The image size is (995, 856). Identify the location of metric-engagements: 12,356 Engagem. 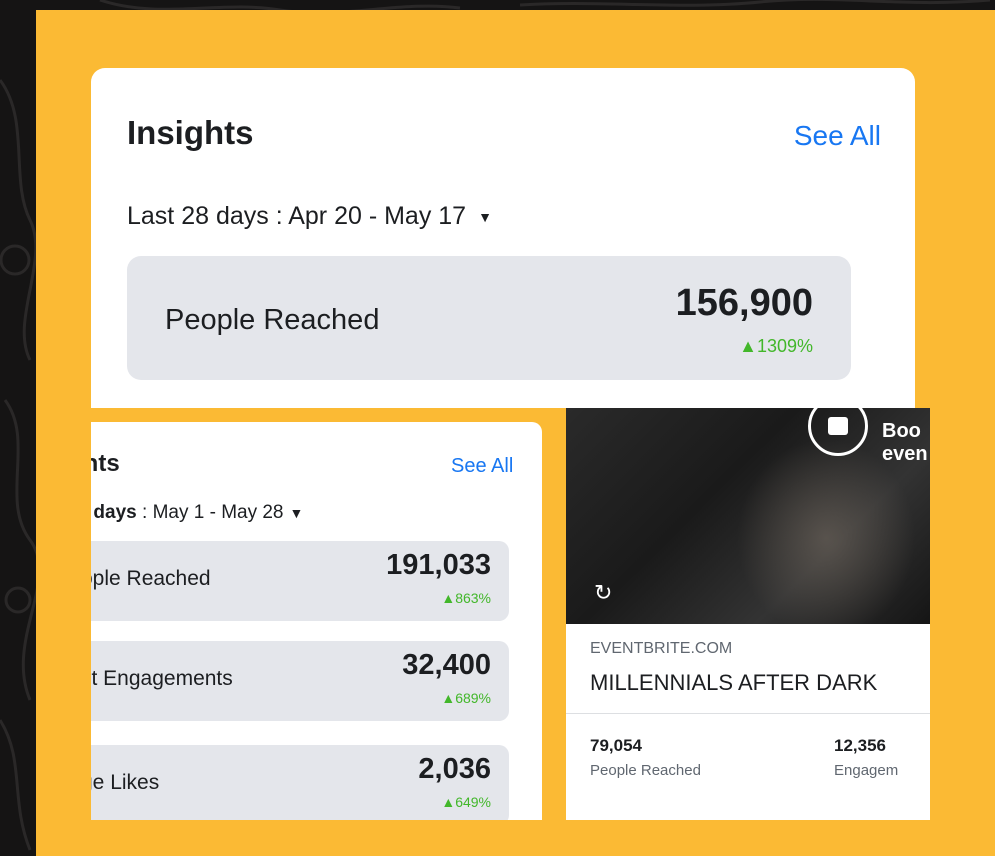
(866, 757).